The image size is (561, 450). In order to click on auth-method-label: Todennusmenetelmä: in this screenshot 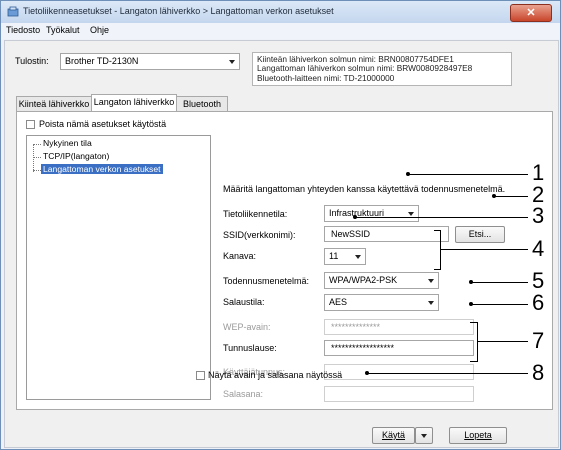, I will do `click(266, 281)`.